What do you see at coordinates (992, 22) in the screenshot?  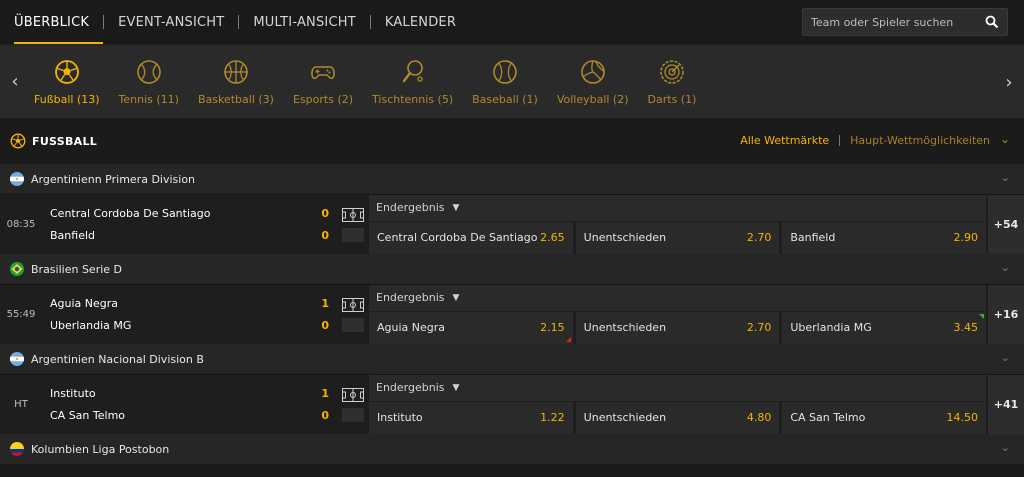 I see `search-icon` at bounding box center [992, 22].